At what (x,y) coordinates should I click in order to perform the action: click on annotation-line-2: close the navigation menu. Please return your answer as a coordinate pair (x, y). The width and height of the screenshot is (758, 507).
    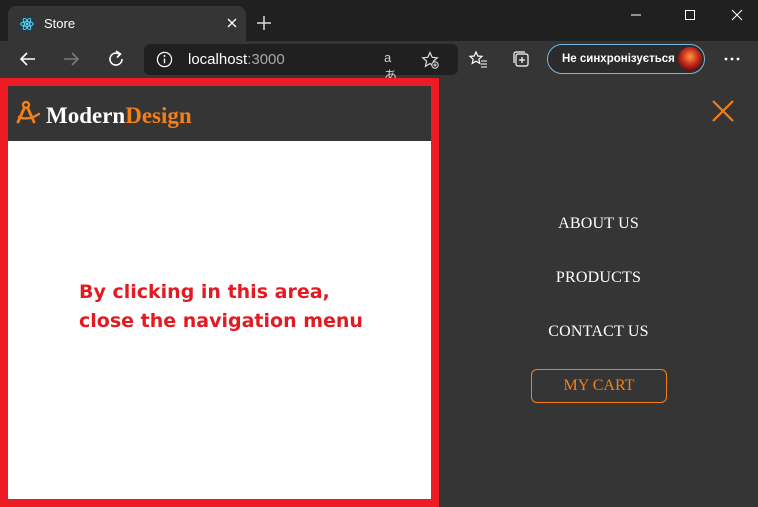
    Looking at the image, I should click on (221, 321).